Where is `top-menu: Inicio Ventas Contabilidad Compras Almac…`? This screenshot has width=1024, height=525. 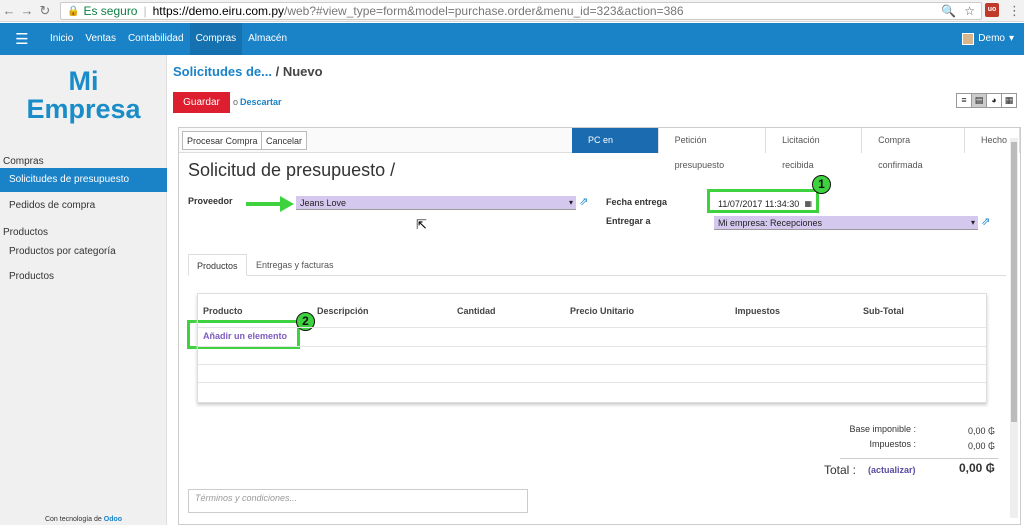 top-menu: Inicio Ventas Contabilidad Compras Almac… is located at coordinates (168, 39).